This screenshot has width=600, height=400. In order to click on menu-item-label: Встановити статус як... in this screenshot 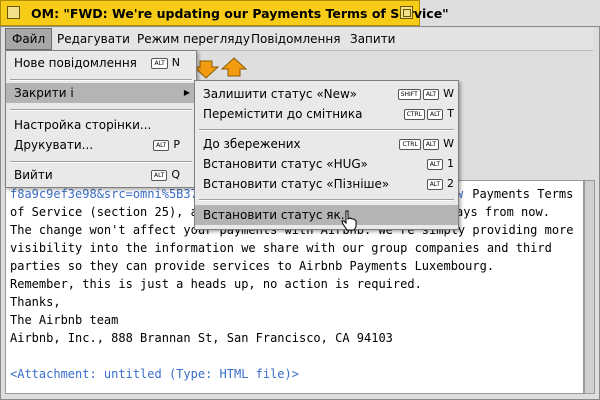, I will do `click(278, 215)`.